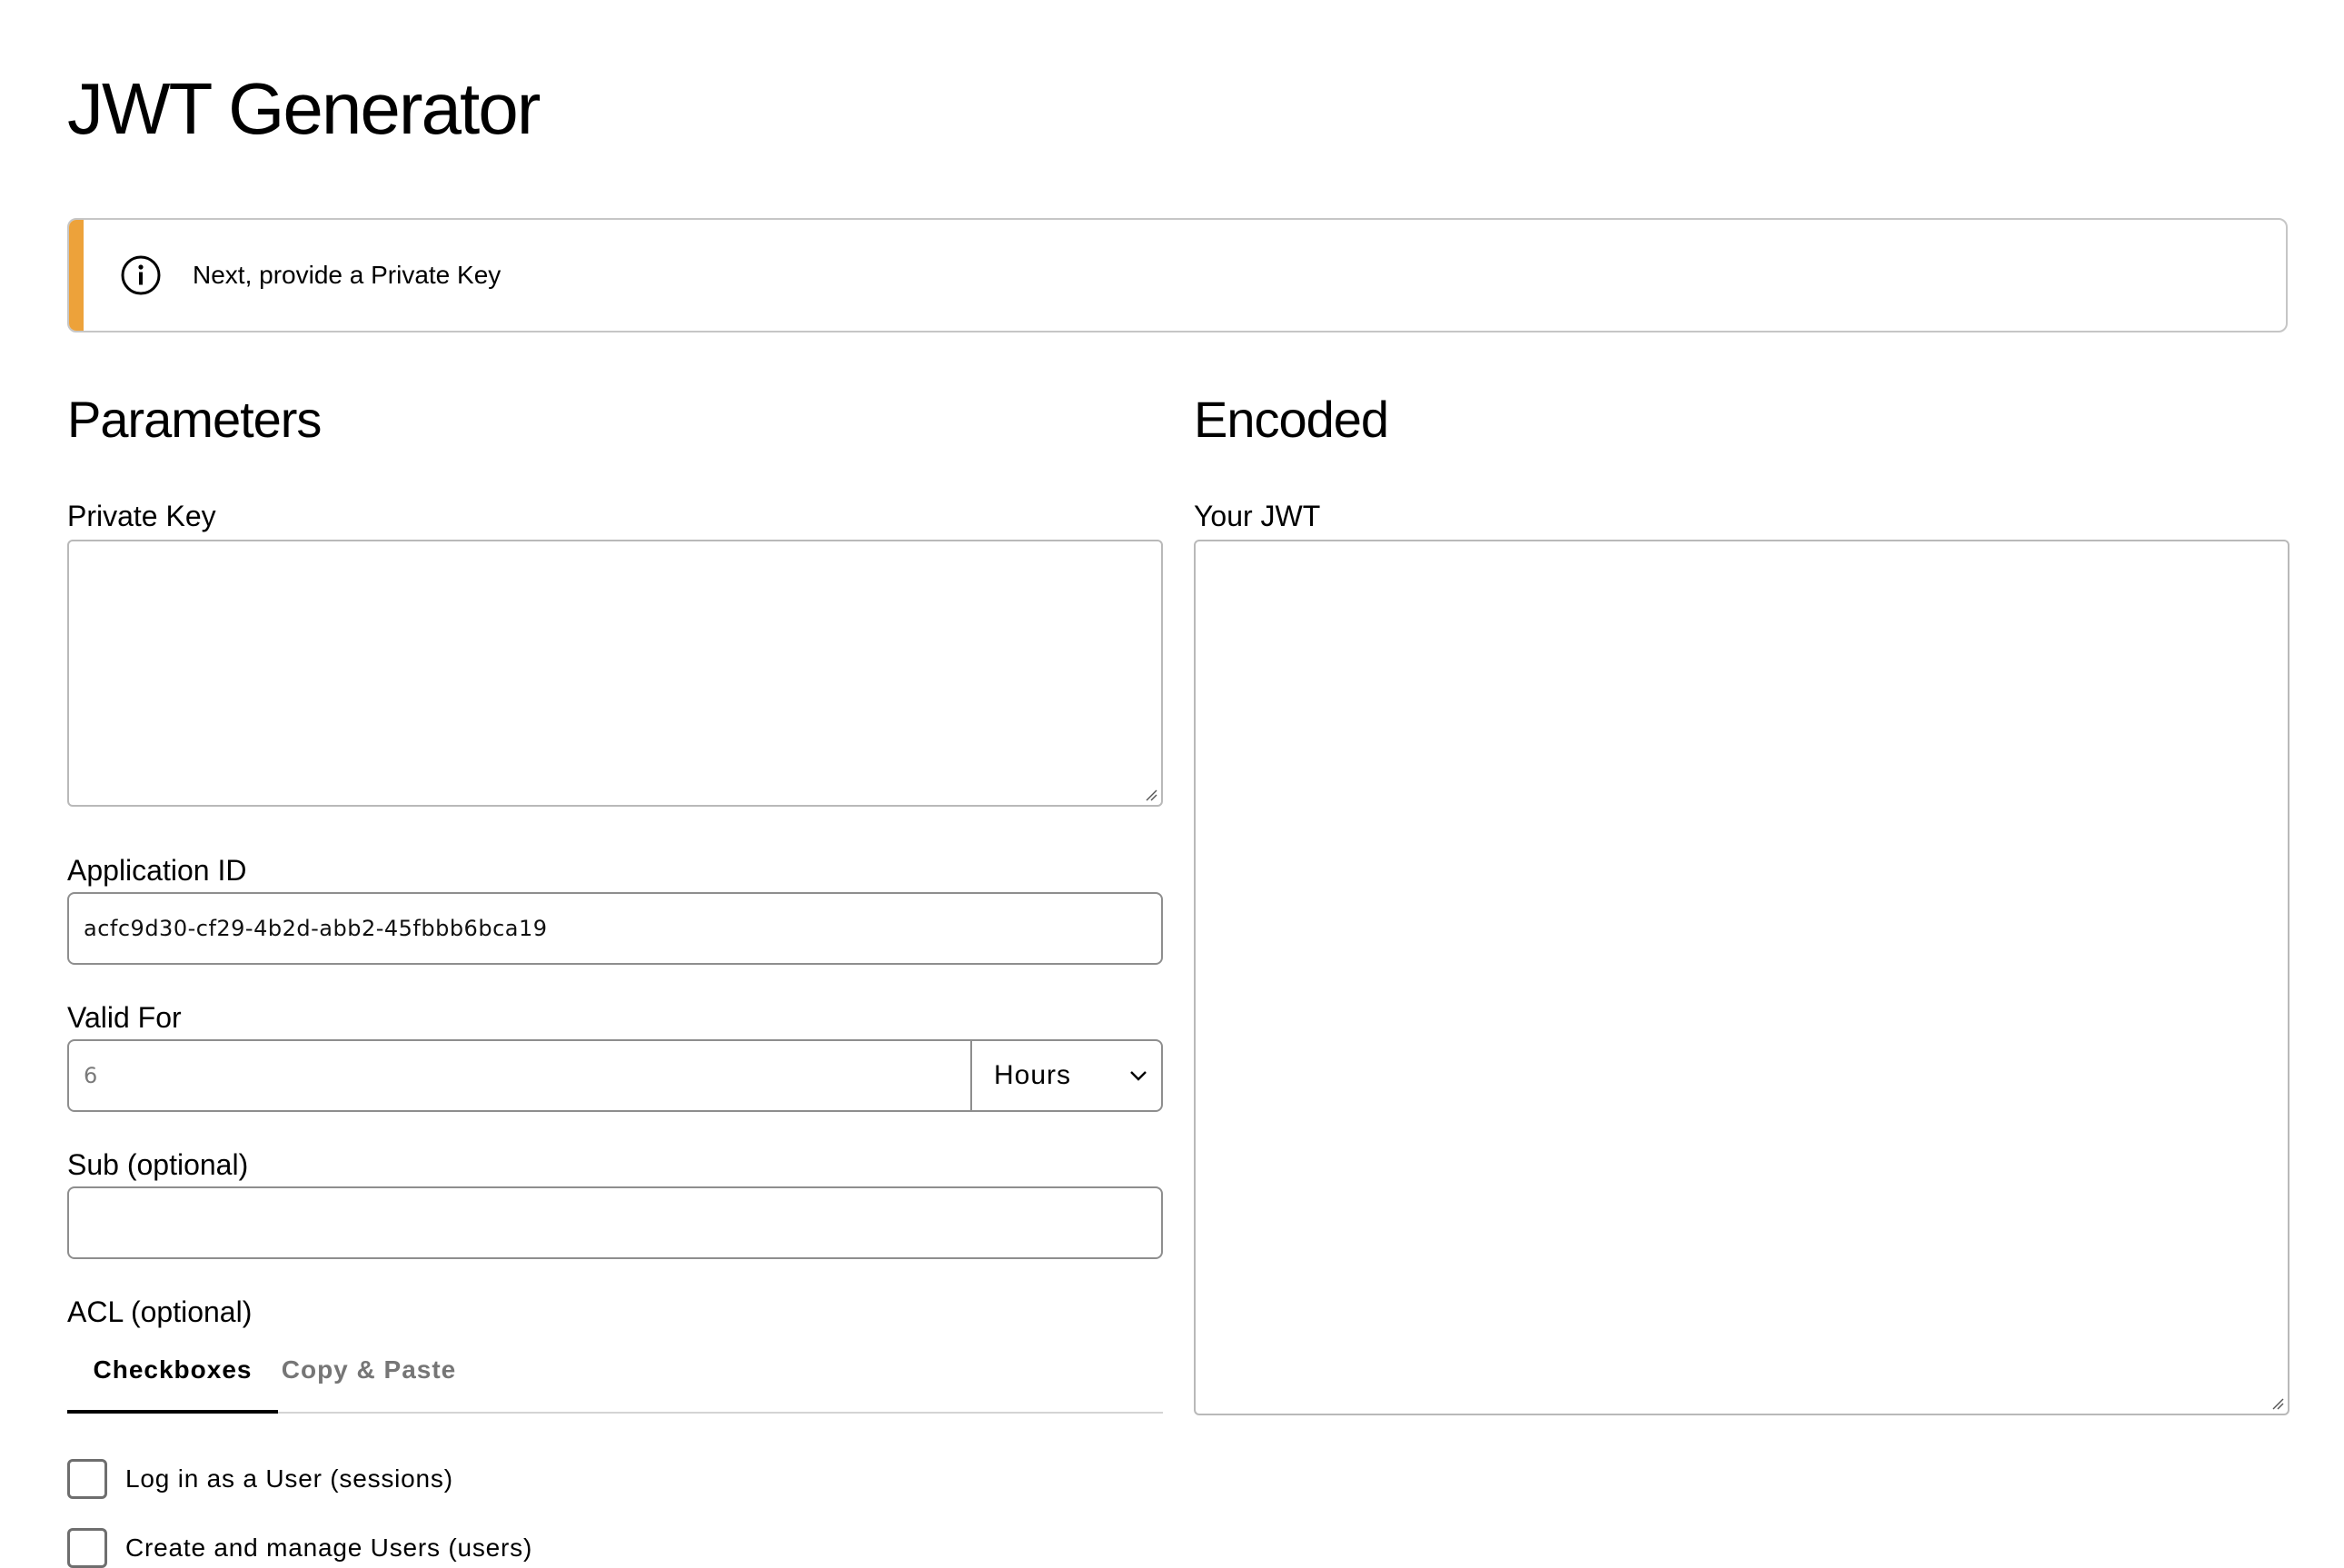 The width and height of the screenshot is (2344, 1568). Describe the element at coordinates (615, 1075) in the screenshot. I see `valid-for-group: 6 Hours` at that location.